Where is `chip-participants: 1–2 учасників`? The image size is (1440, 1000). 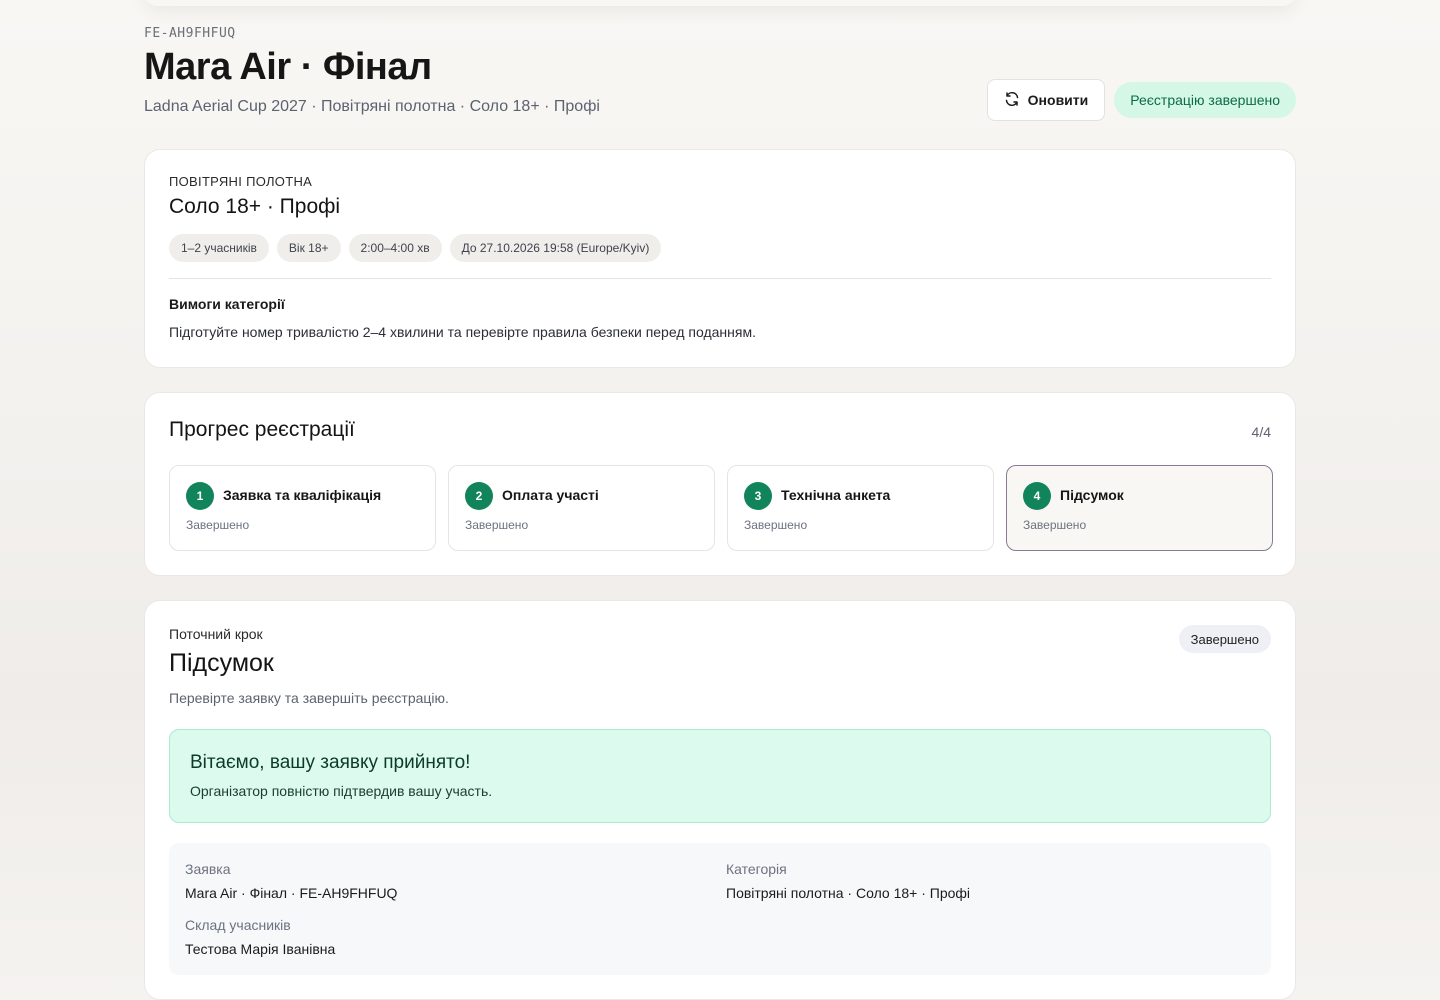 chip-participants: 1–2 учасників is located at coordinates (219, 248).